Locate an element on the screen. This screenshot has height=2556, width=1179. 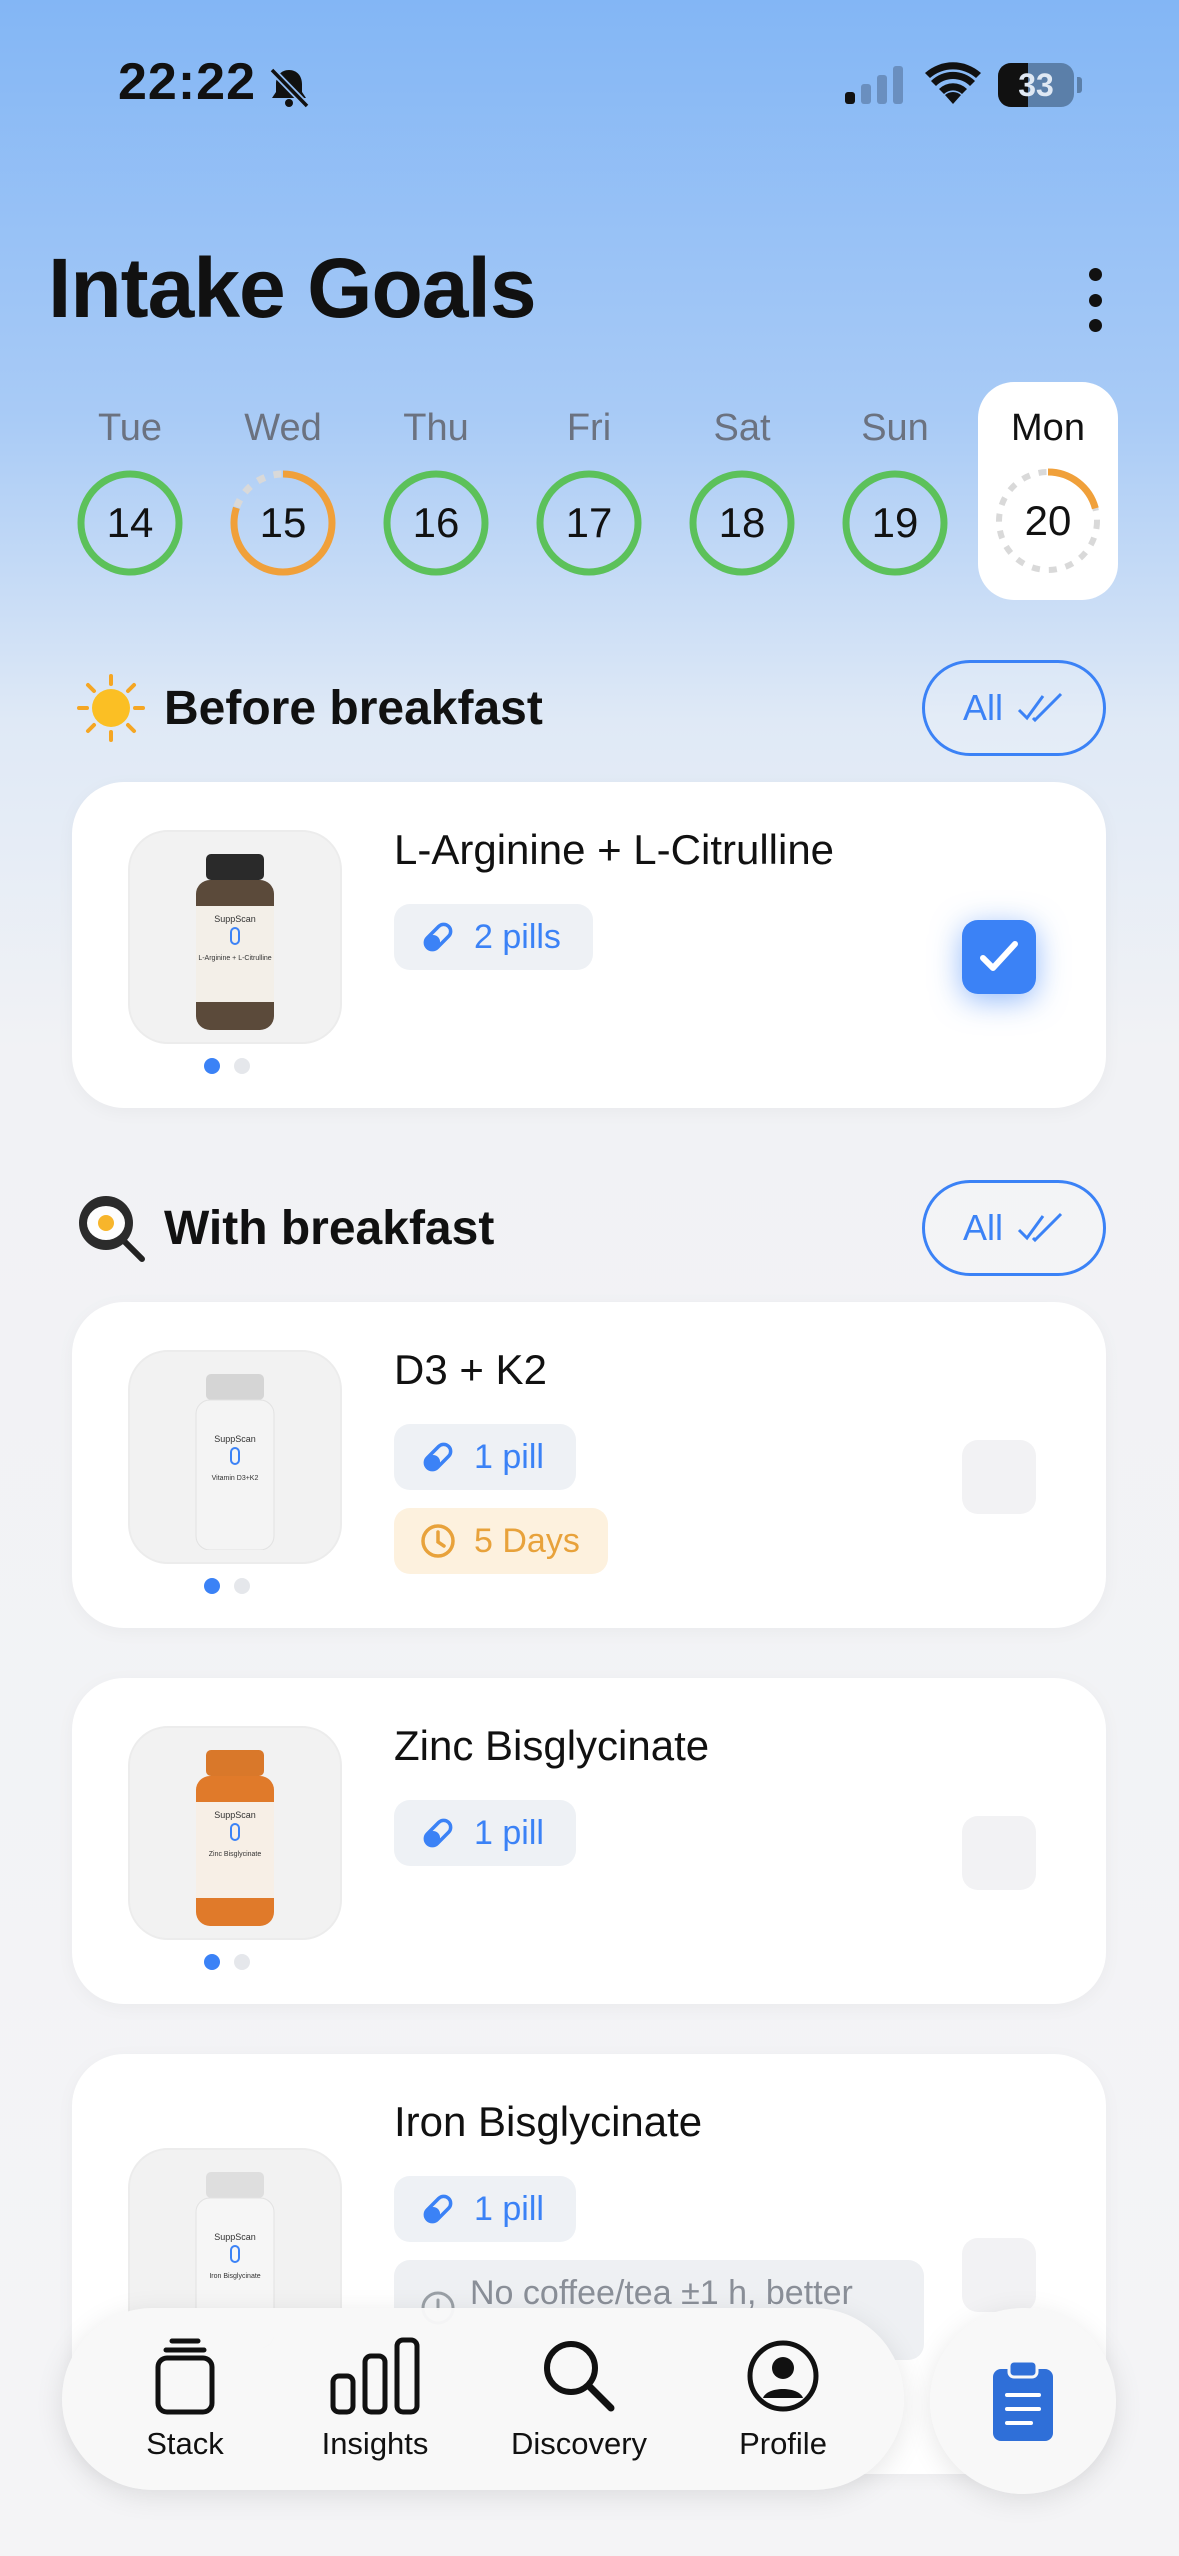
tab-label: Discovery is located at coordinates (579, 2443).